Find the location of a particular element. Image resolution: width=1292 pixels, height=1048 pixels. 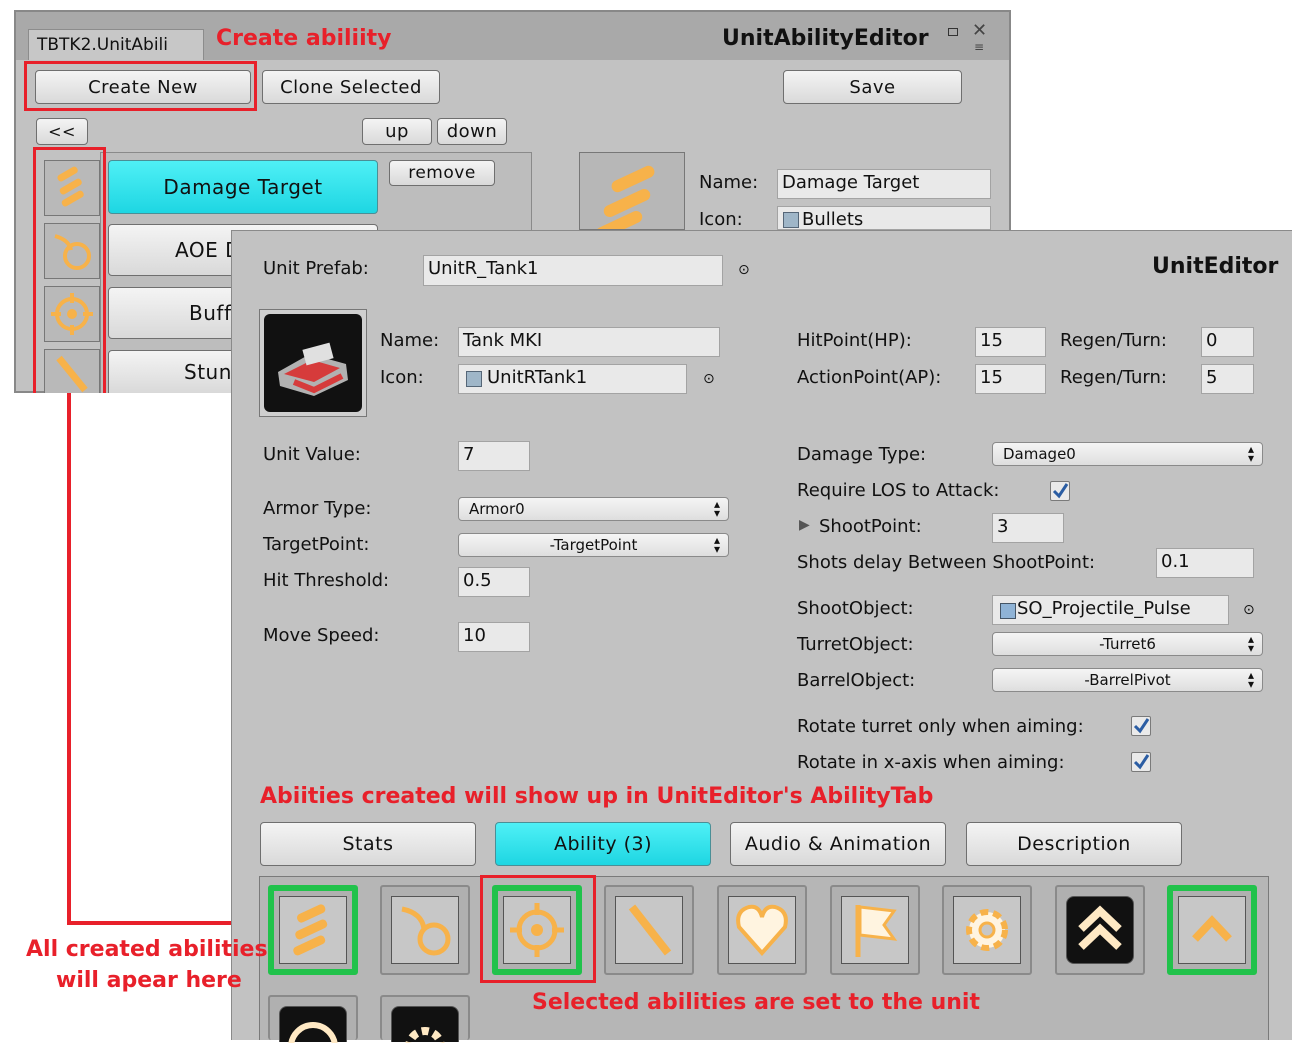

ability-tile-heart is located at coordinates (762, 930).